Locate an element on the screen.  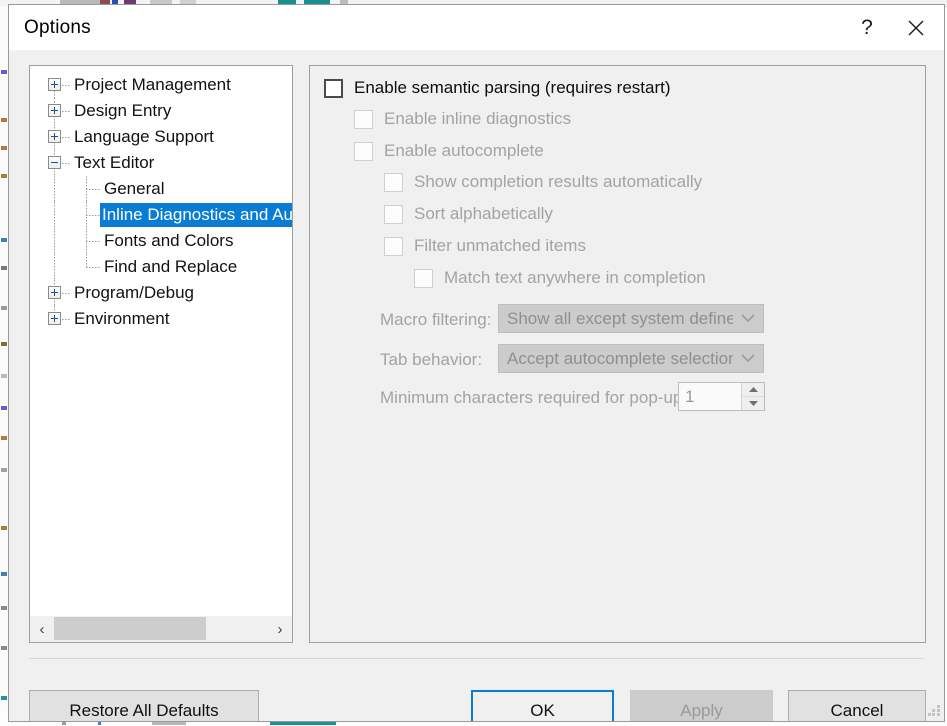
stepper-up-icon is located at coordinates (753, 389).